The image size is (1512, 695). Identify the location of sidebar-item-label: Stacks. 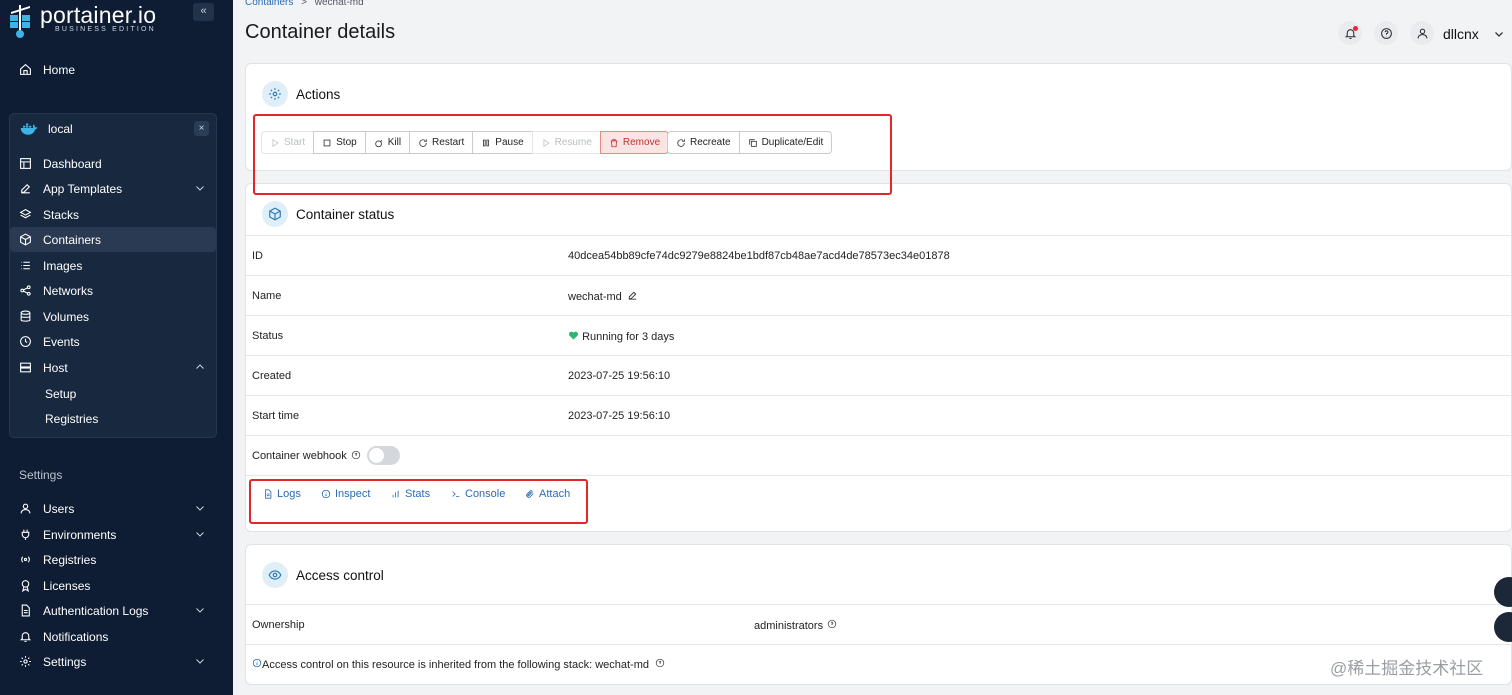
(61, 214).